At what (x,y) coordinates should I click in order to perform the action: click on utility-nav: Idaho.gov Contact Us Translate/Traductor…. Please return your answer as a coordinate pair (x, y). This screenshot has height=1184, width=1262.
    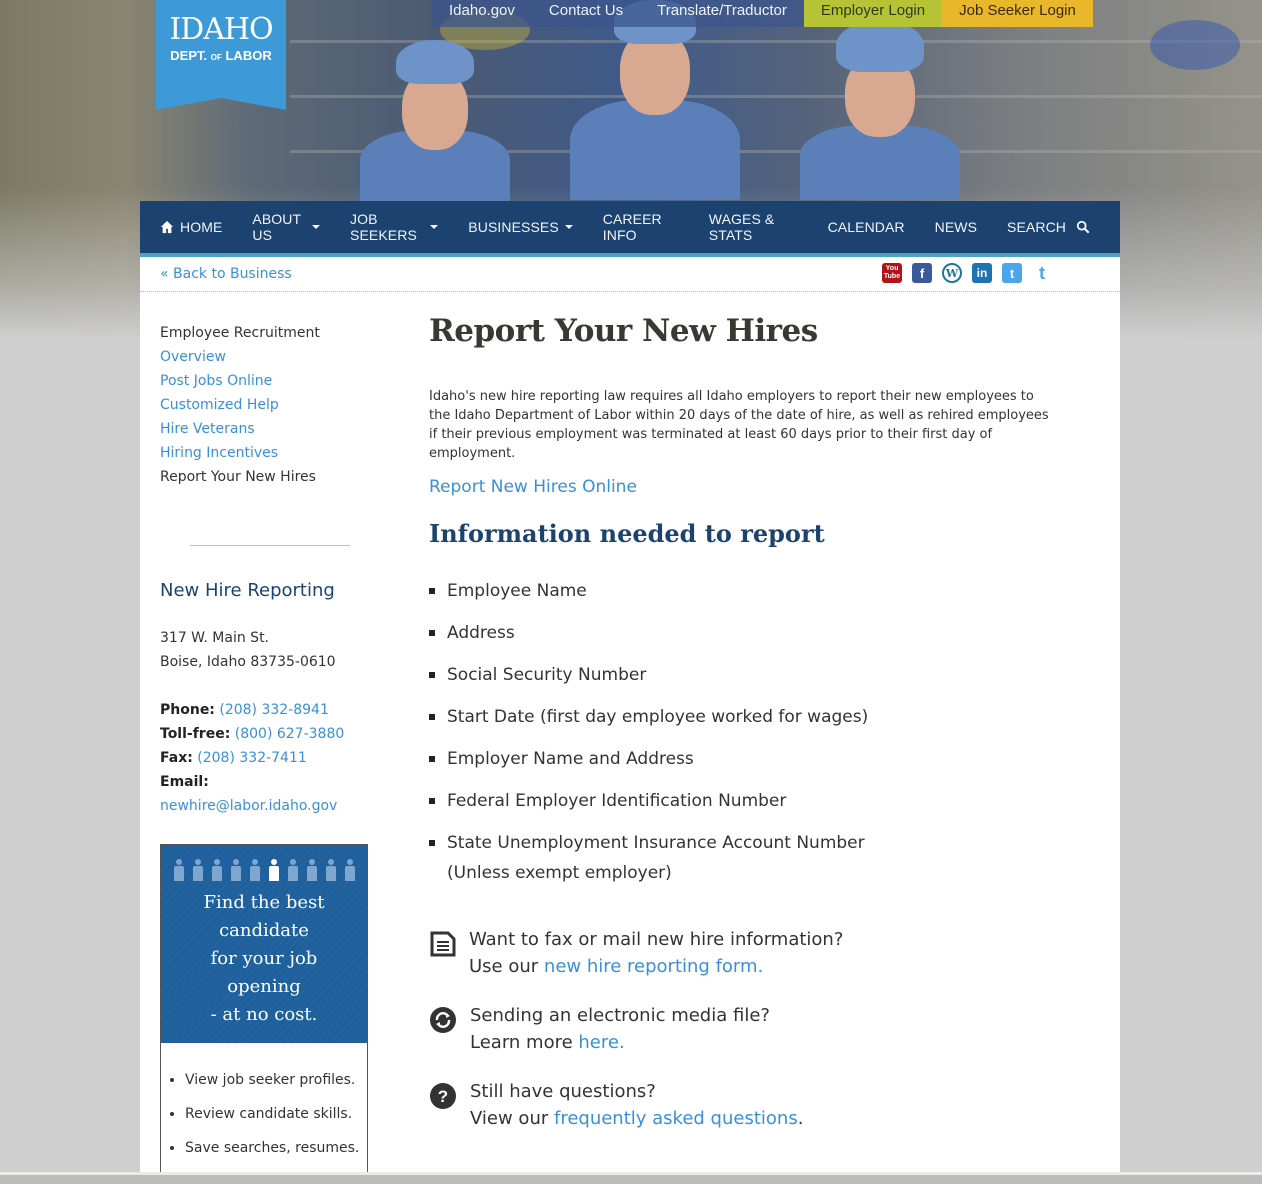
    Looking at the image, I should click on (762, 13).